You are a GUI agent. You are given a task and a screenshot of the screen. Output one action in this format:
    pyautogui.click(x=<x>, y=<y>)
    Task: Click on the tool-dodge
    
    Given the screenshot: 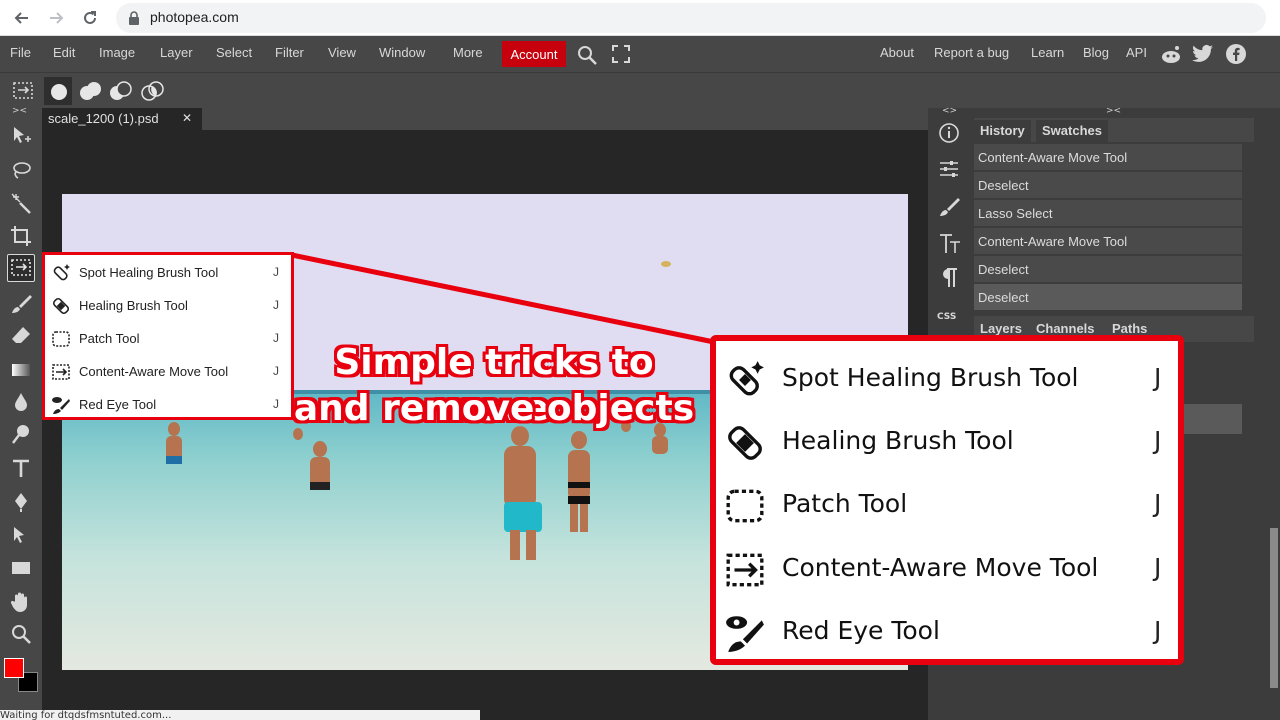 What is the action you would take?
    pyautogui.click(x=21, y=434)
    